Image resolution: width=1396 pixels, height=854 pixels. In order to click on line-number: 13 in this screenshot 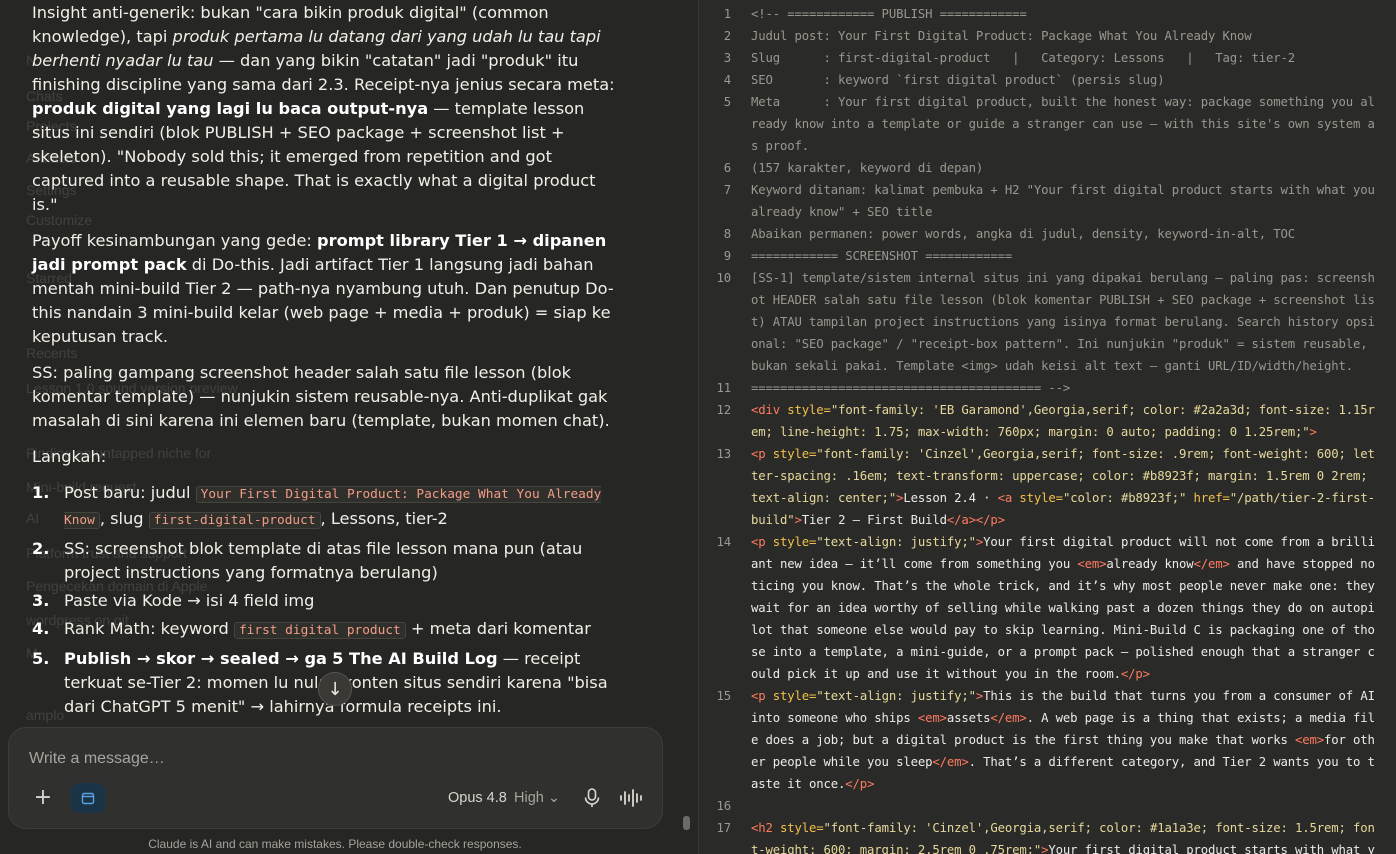, I will do `click(723, 454)`.